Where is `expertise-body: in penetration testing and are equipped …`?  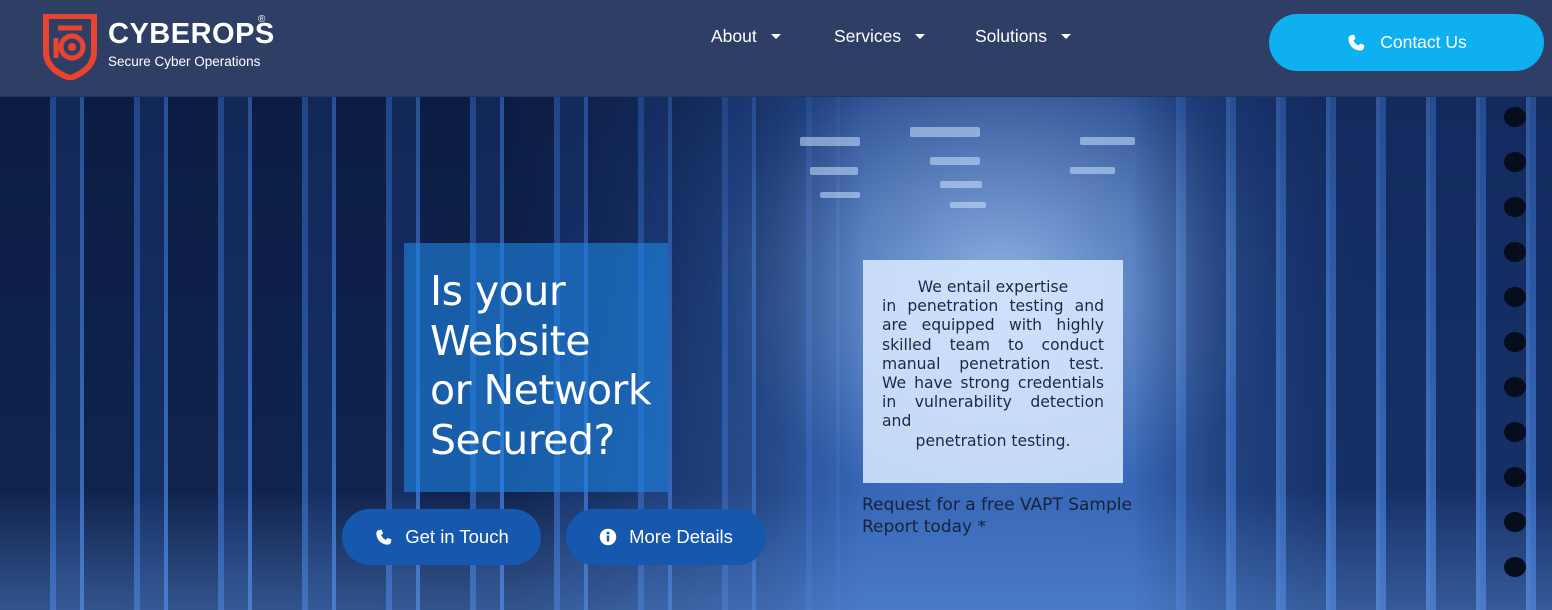 expertise-body: in penetration testing and are equipped … is located at coordinates (993, 364).